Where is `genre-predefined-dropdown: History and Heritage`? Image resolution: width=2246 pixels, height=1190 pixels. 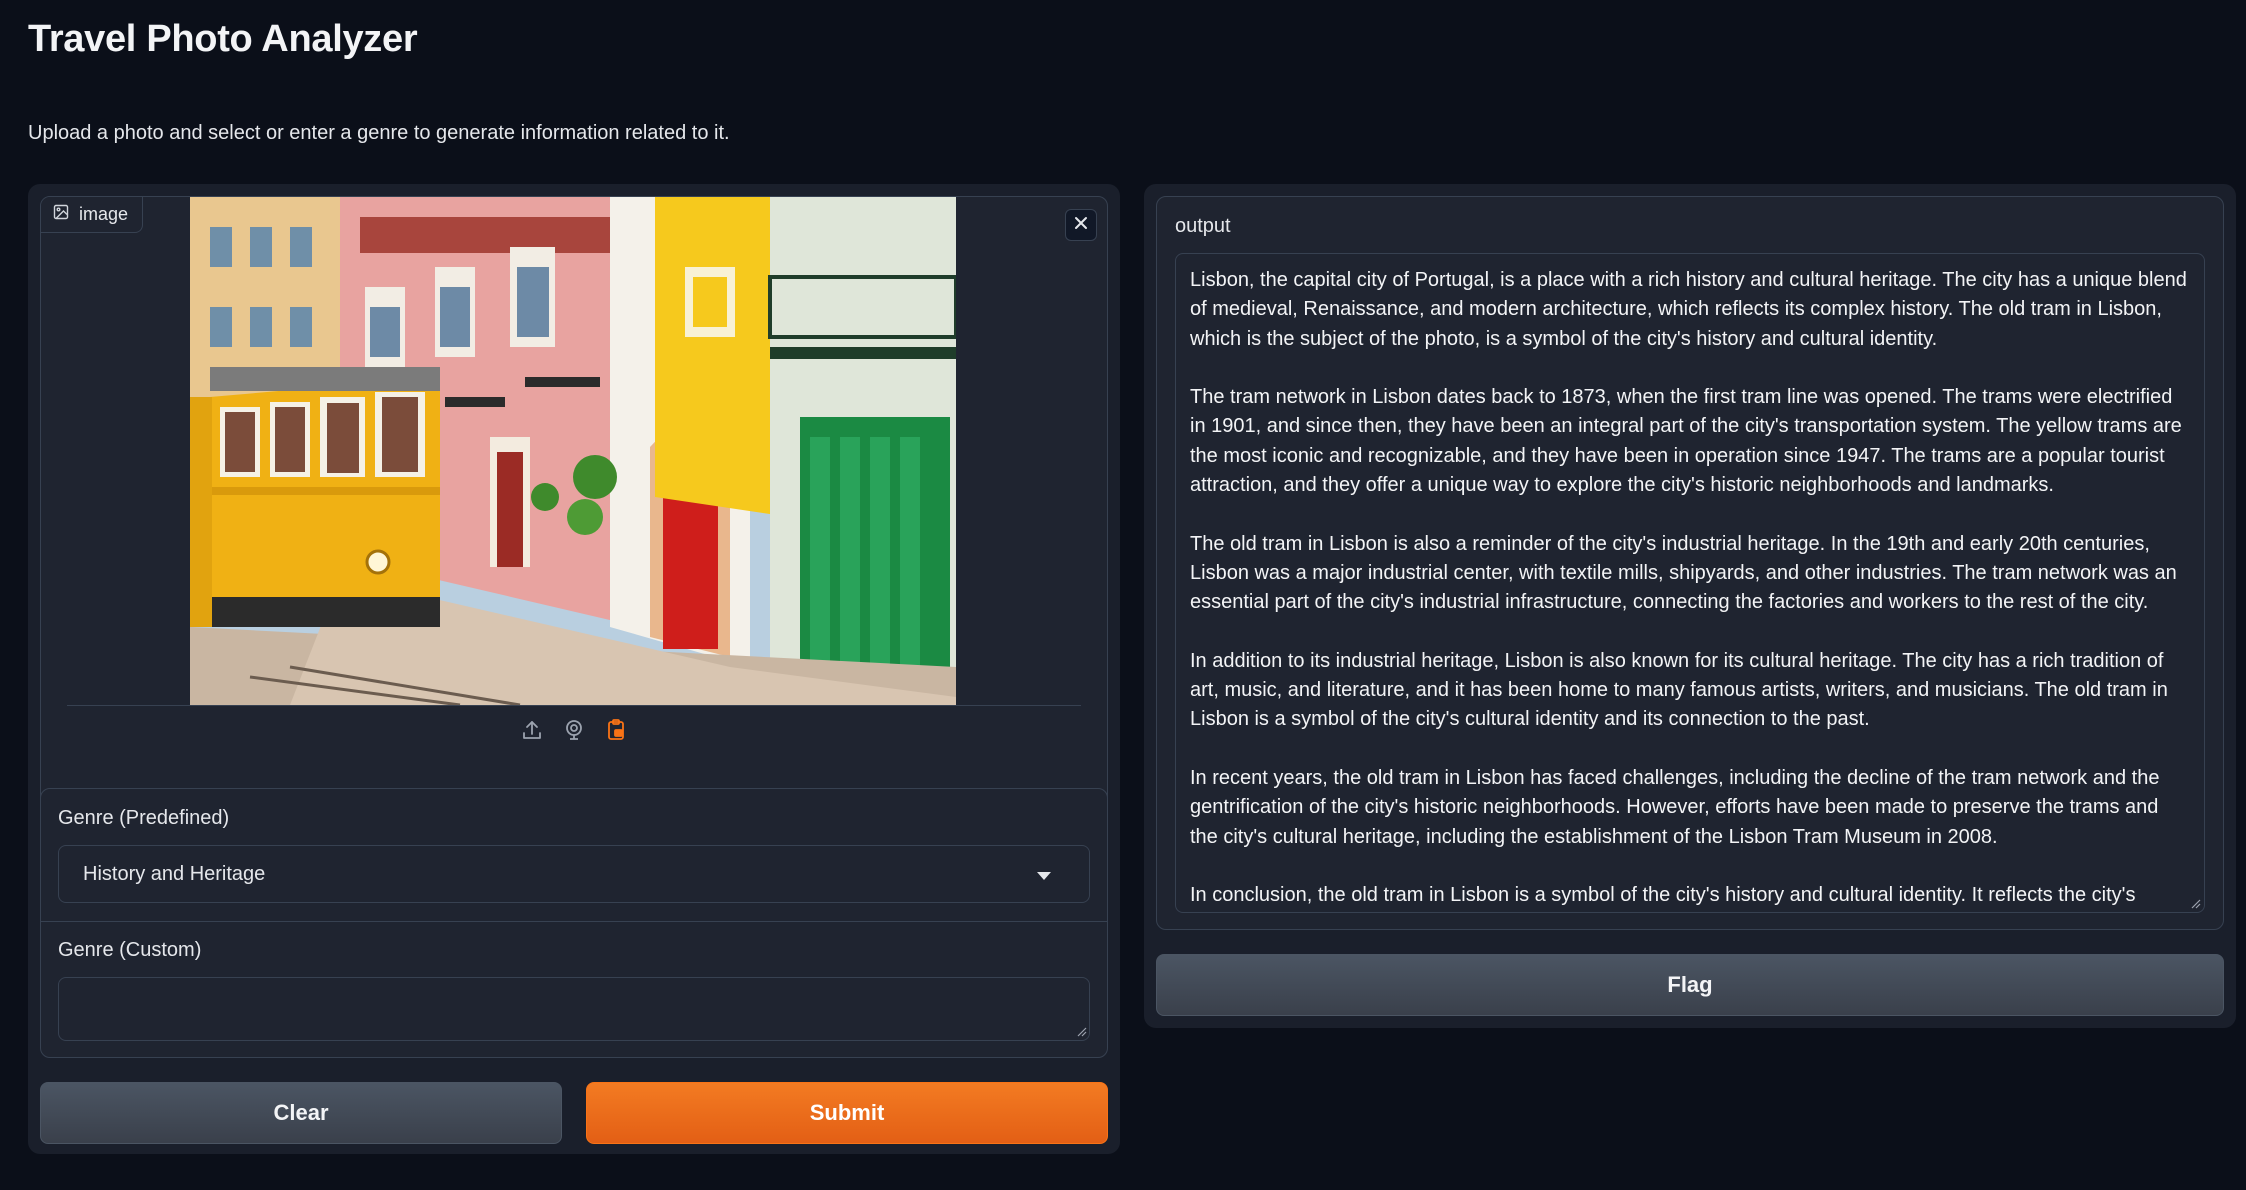
genre-predefined-dropdown: History and Heritage is located at coordinates (574, 874).